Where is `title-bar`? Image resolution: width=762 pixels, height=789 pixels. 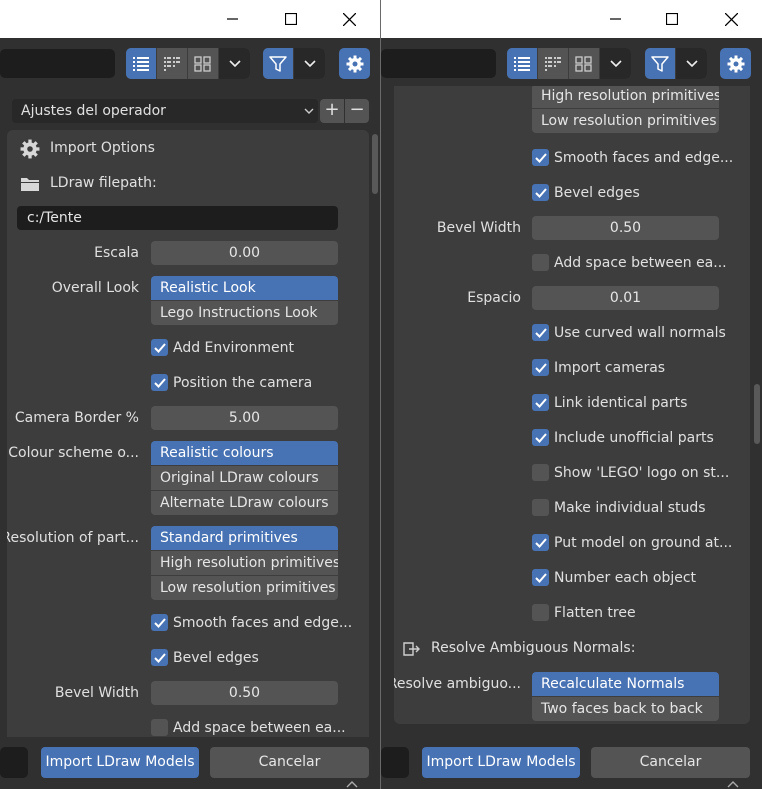
title-bar is located at coordinates (571, 19).